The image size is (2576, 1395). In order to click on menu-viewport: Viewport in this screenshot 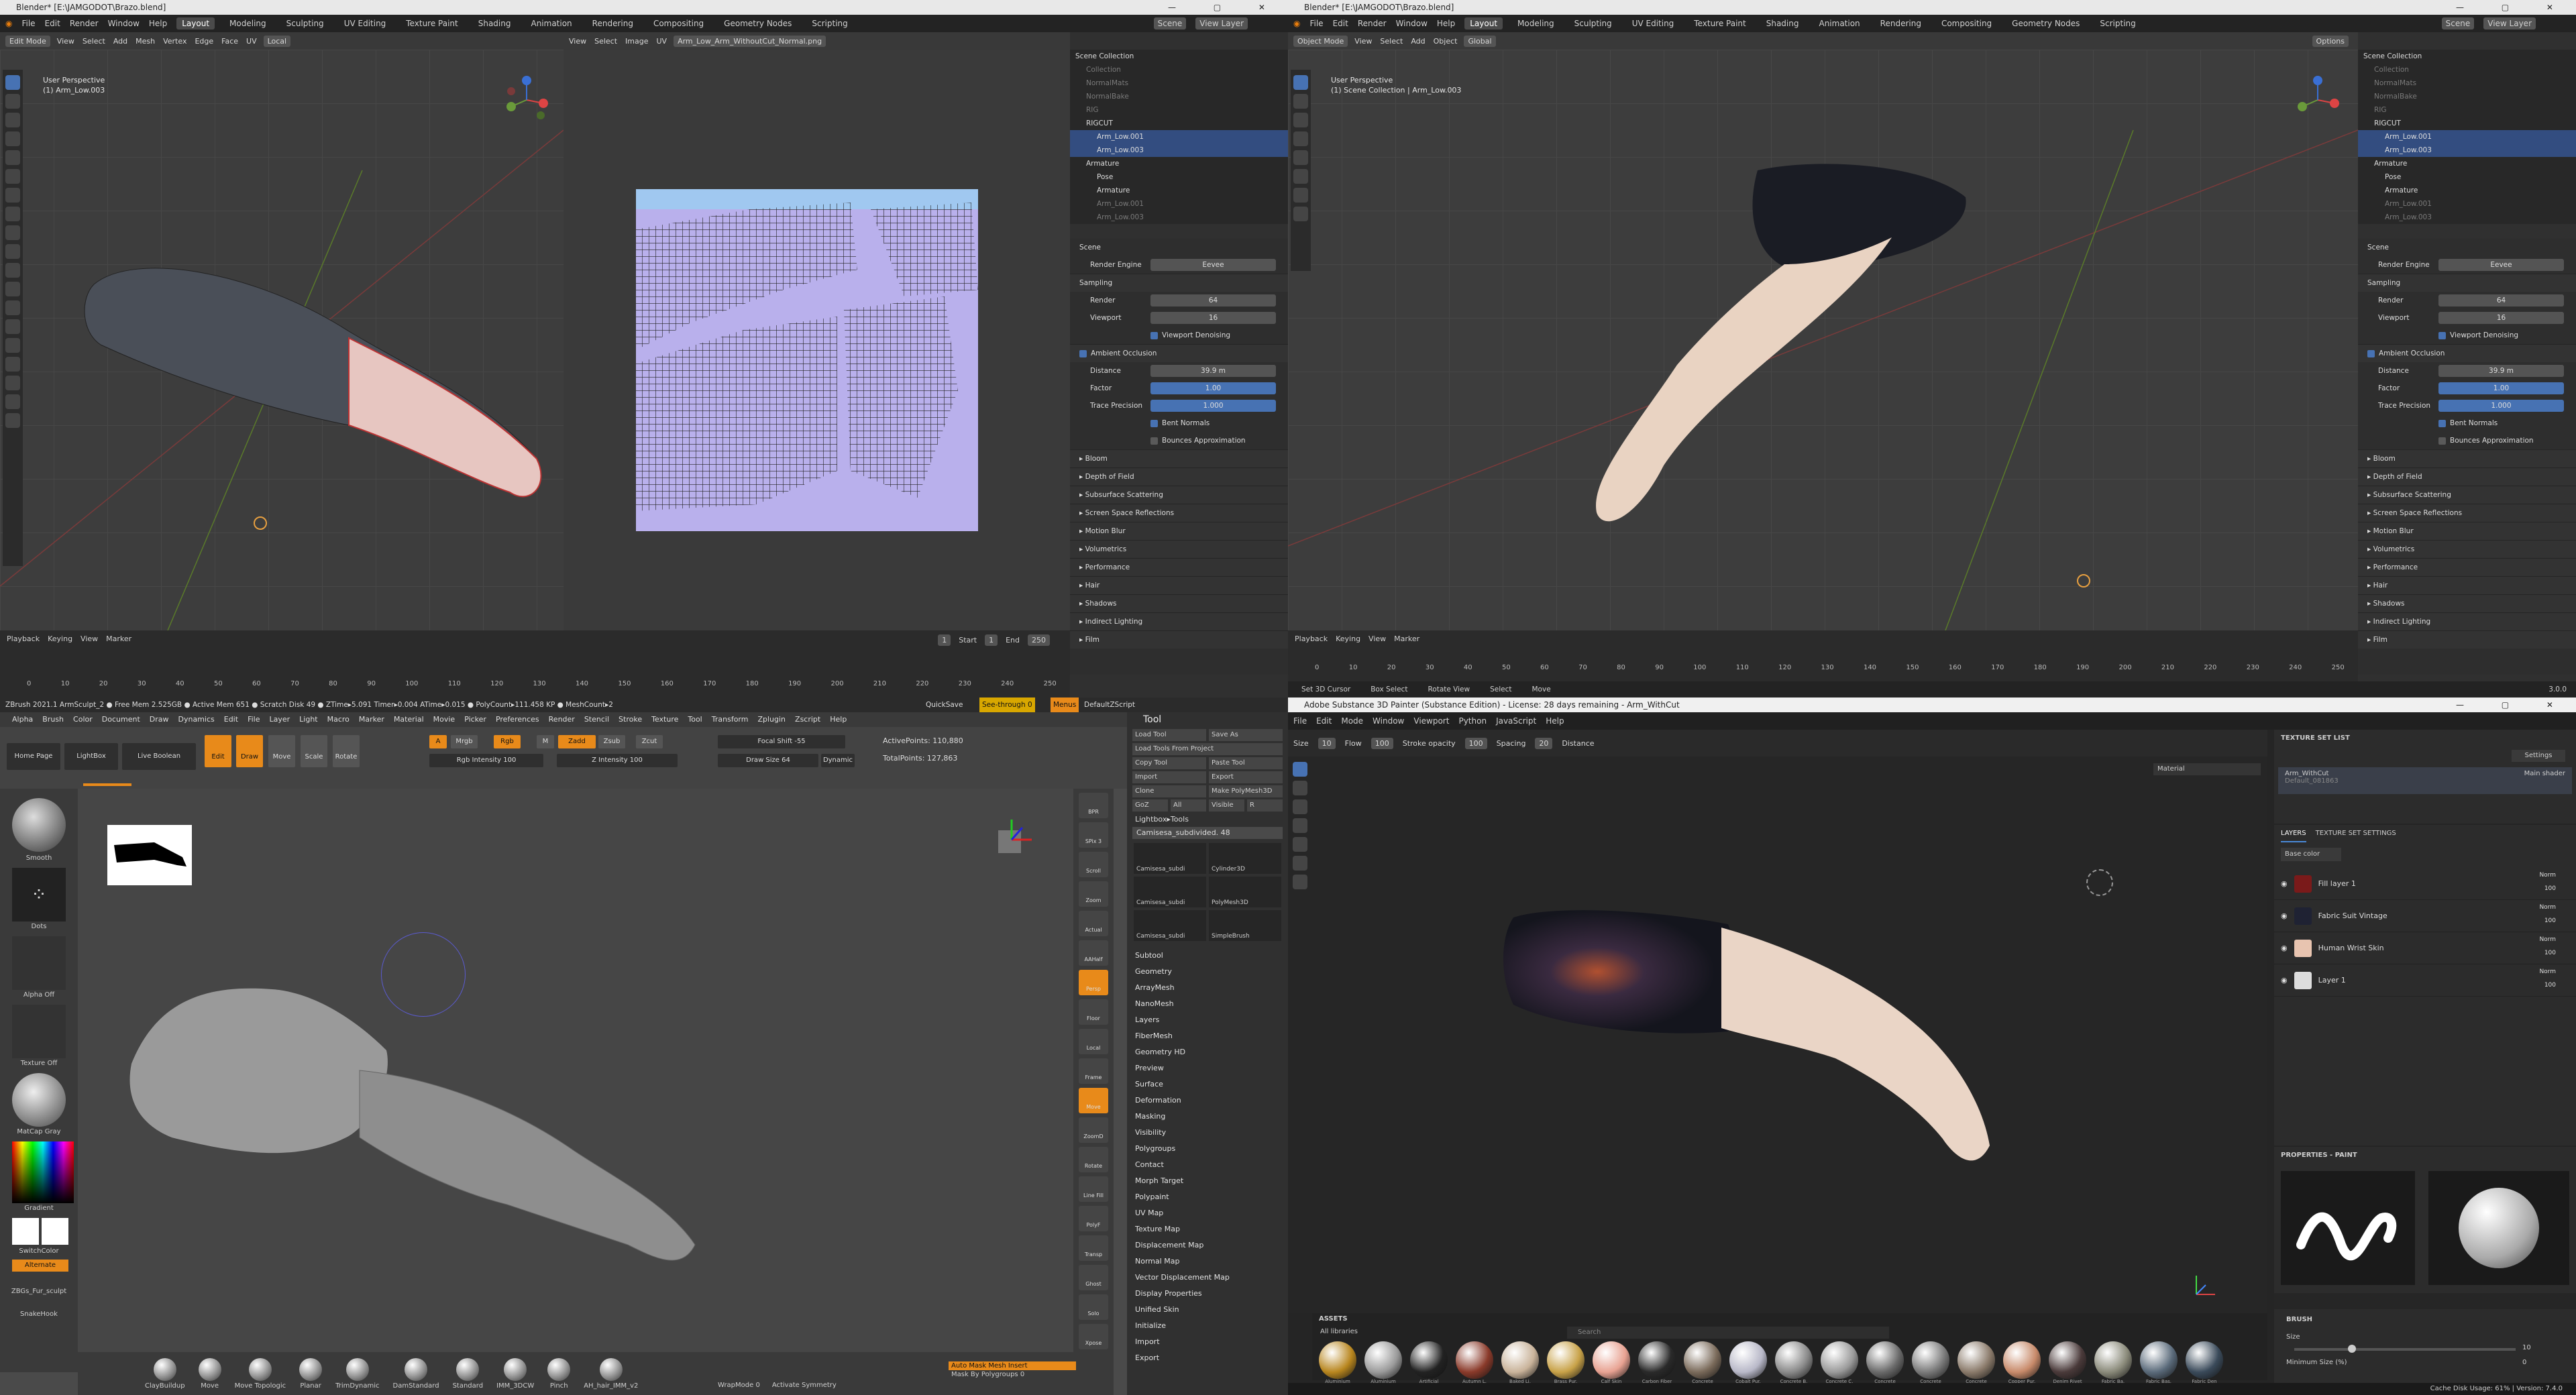, I will do `click(1431, 721)`.